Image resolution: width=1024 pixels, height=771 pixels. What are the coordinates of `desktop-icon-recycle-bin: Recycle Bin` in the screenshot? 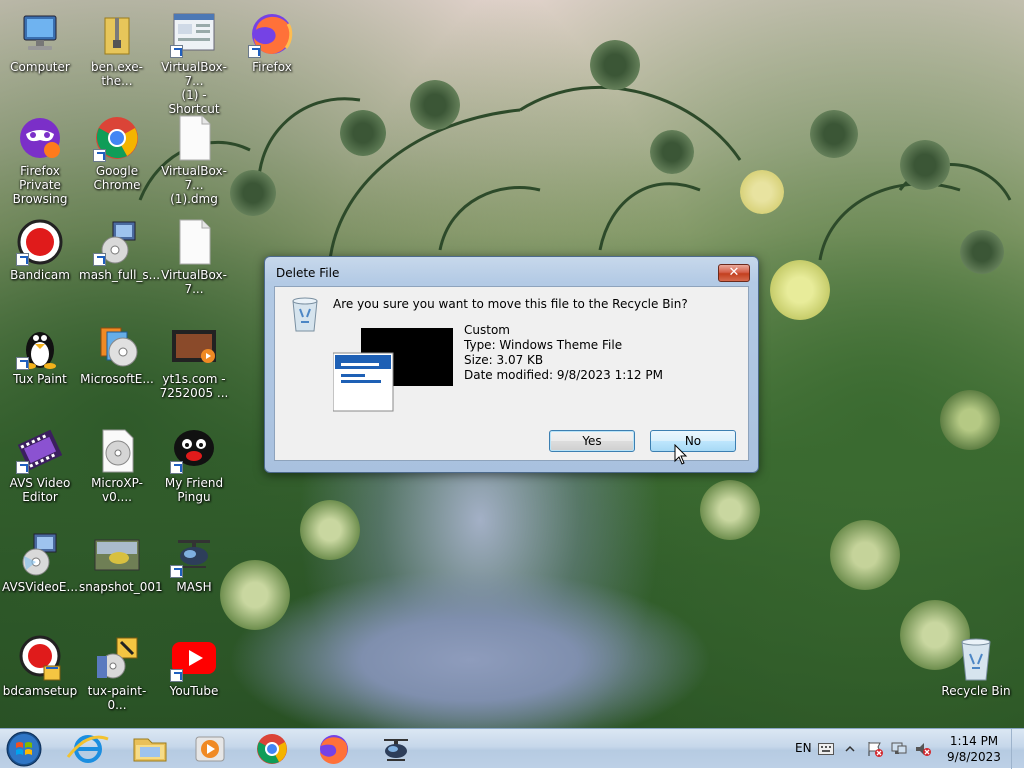 It's located at (976, 676).